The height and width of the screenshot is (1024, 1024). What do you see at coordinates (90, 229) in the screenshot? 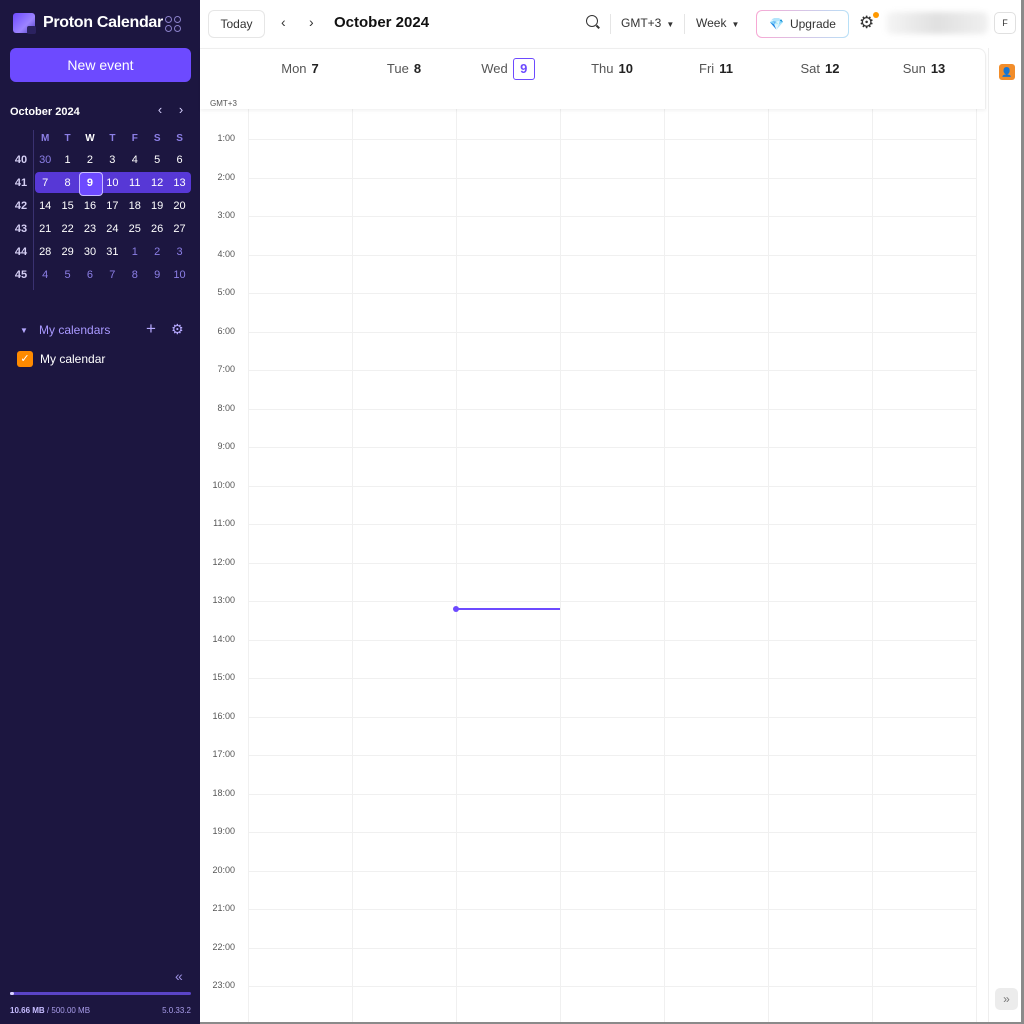
I see `mini-calendar-day: 23` at bounding box center [90, 229].